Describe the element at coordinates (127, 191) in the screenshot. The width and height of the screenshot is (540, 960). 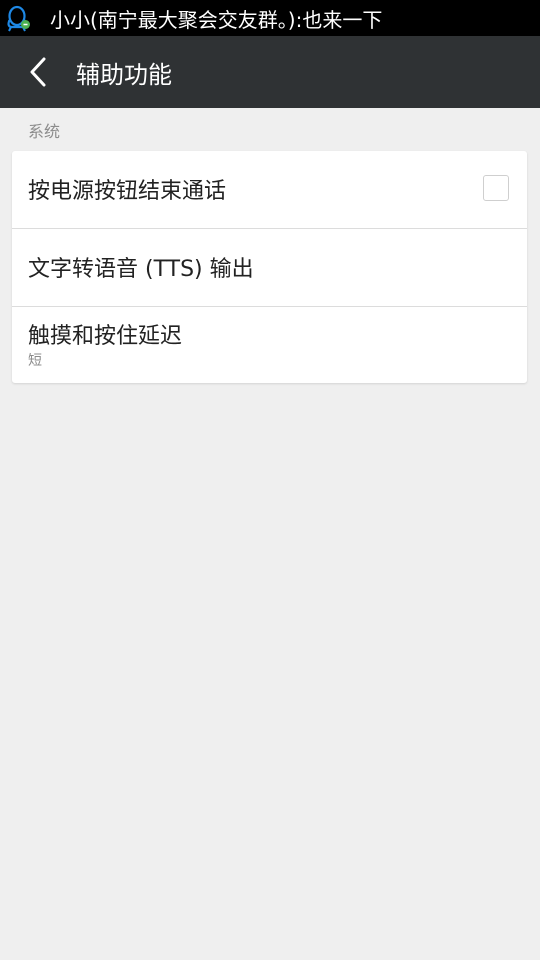
I see `setting-label: 按电源按钮结束通话` at that location.